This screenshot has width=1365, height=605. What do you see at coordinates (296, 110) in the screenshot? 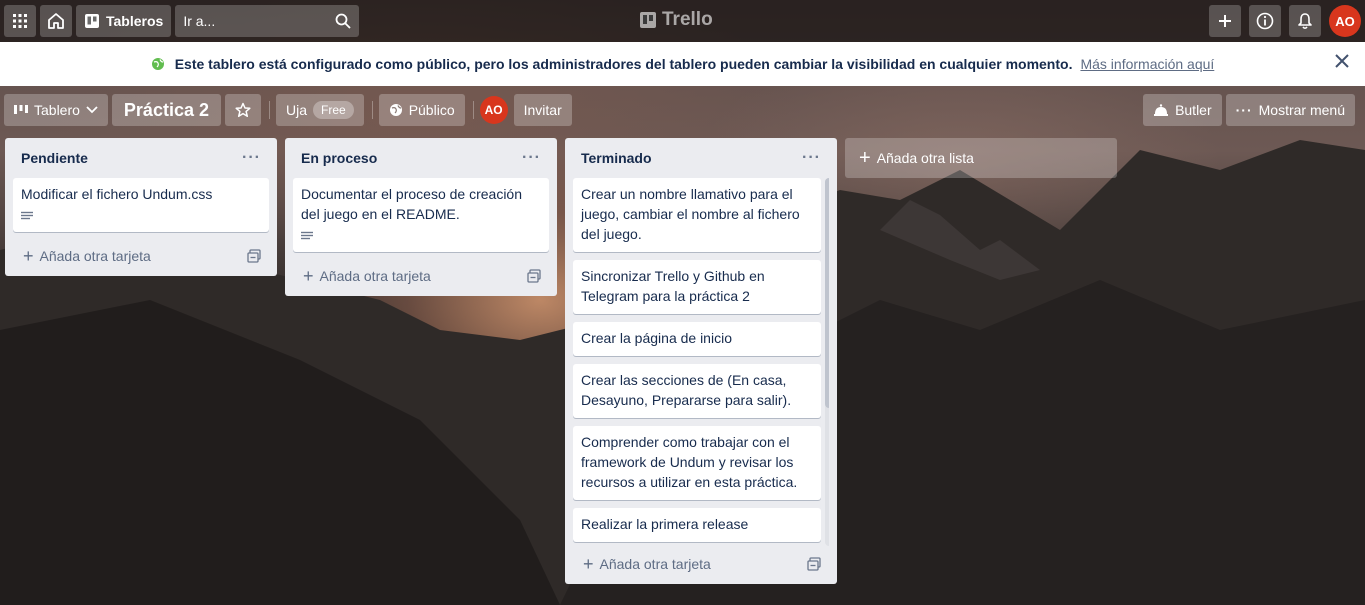
I see `workspace-name: Uja` at bounding box center [296, 110].